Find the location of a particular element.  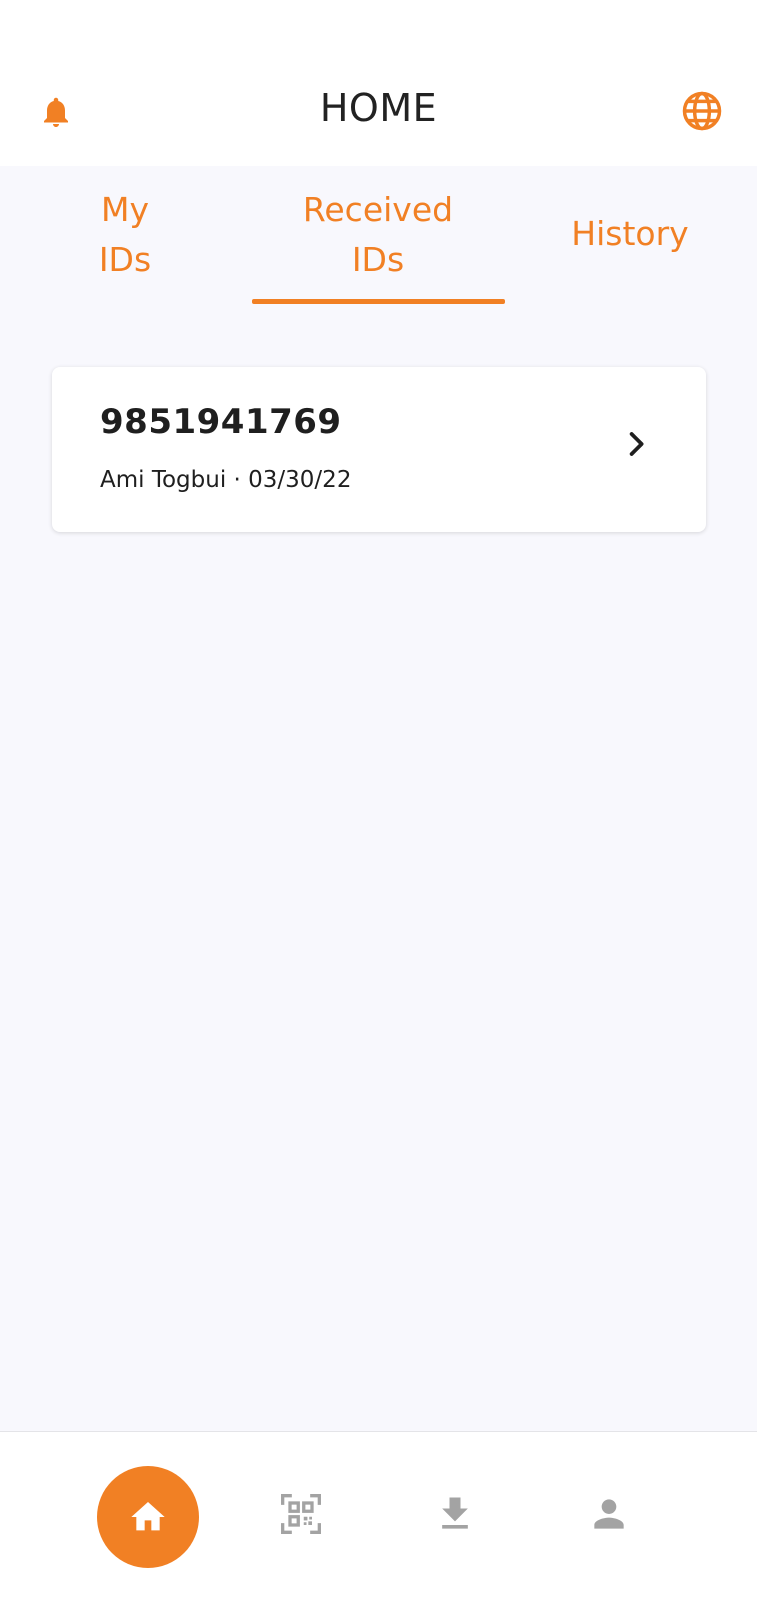

id-number: 9851941769 is located at coordinates (221, 422).